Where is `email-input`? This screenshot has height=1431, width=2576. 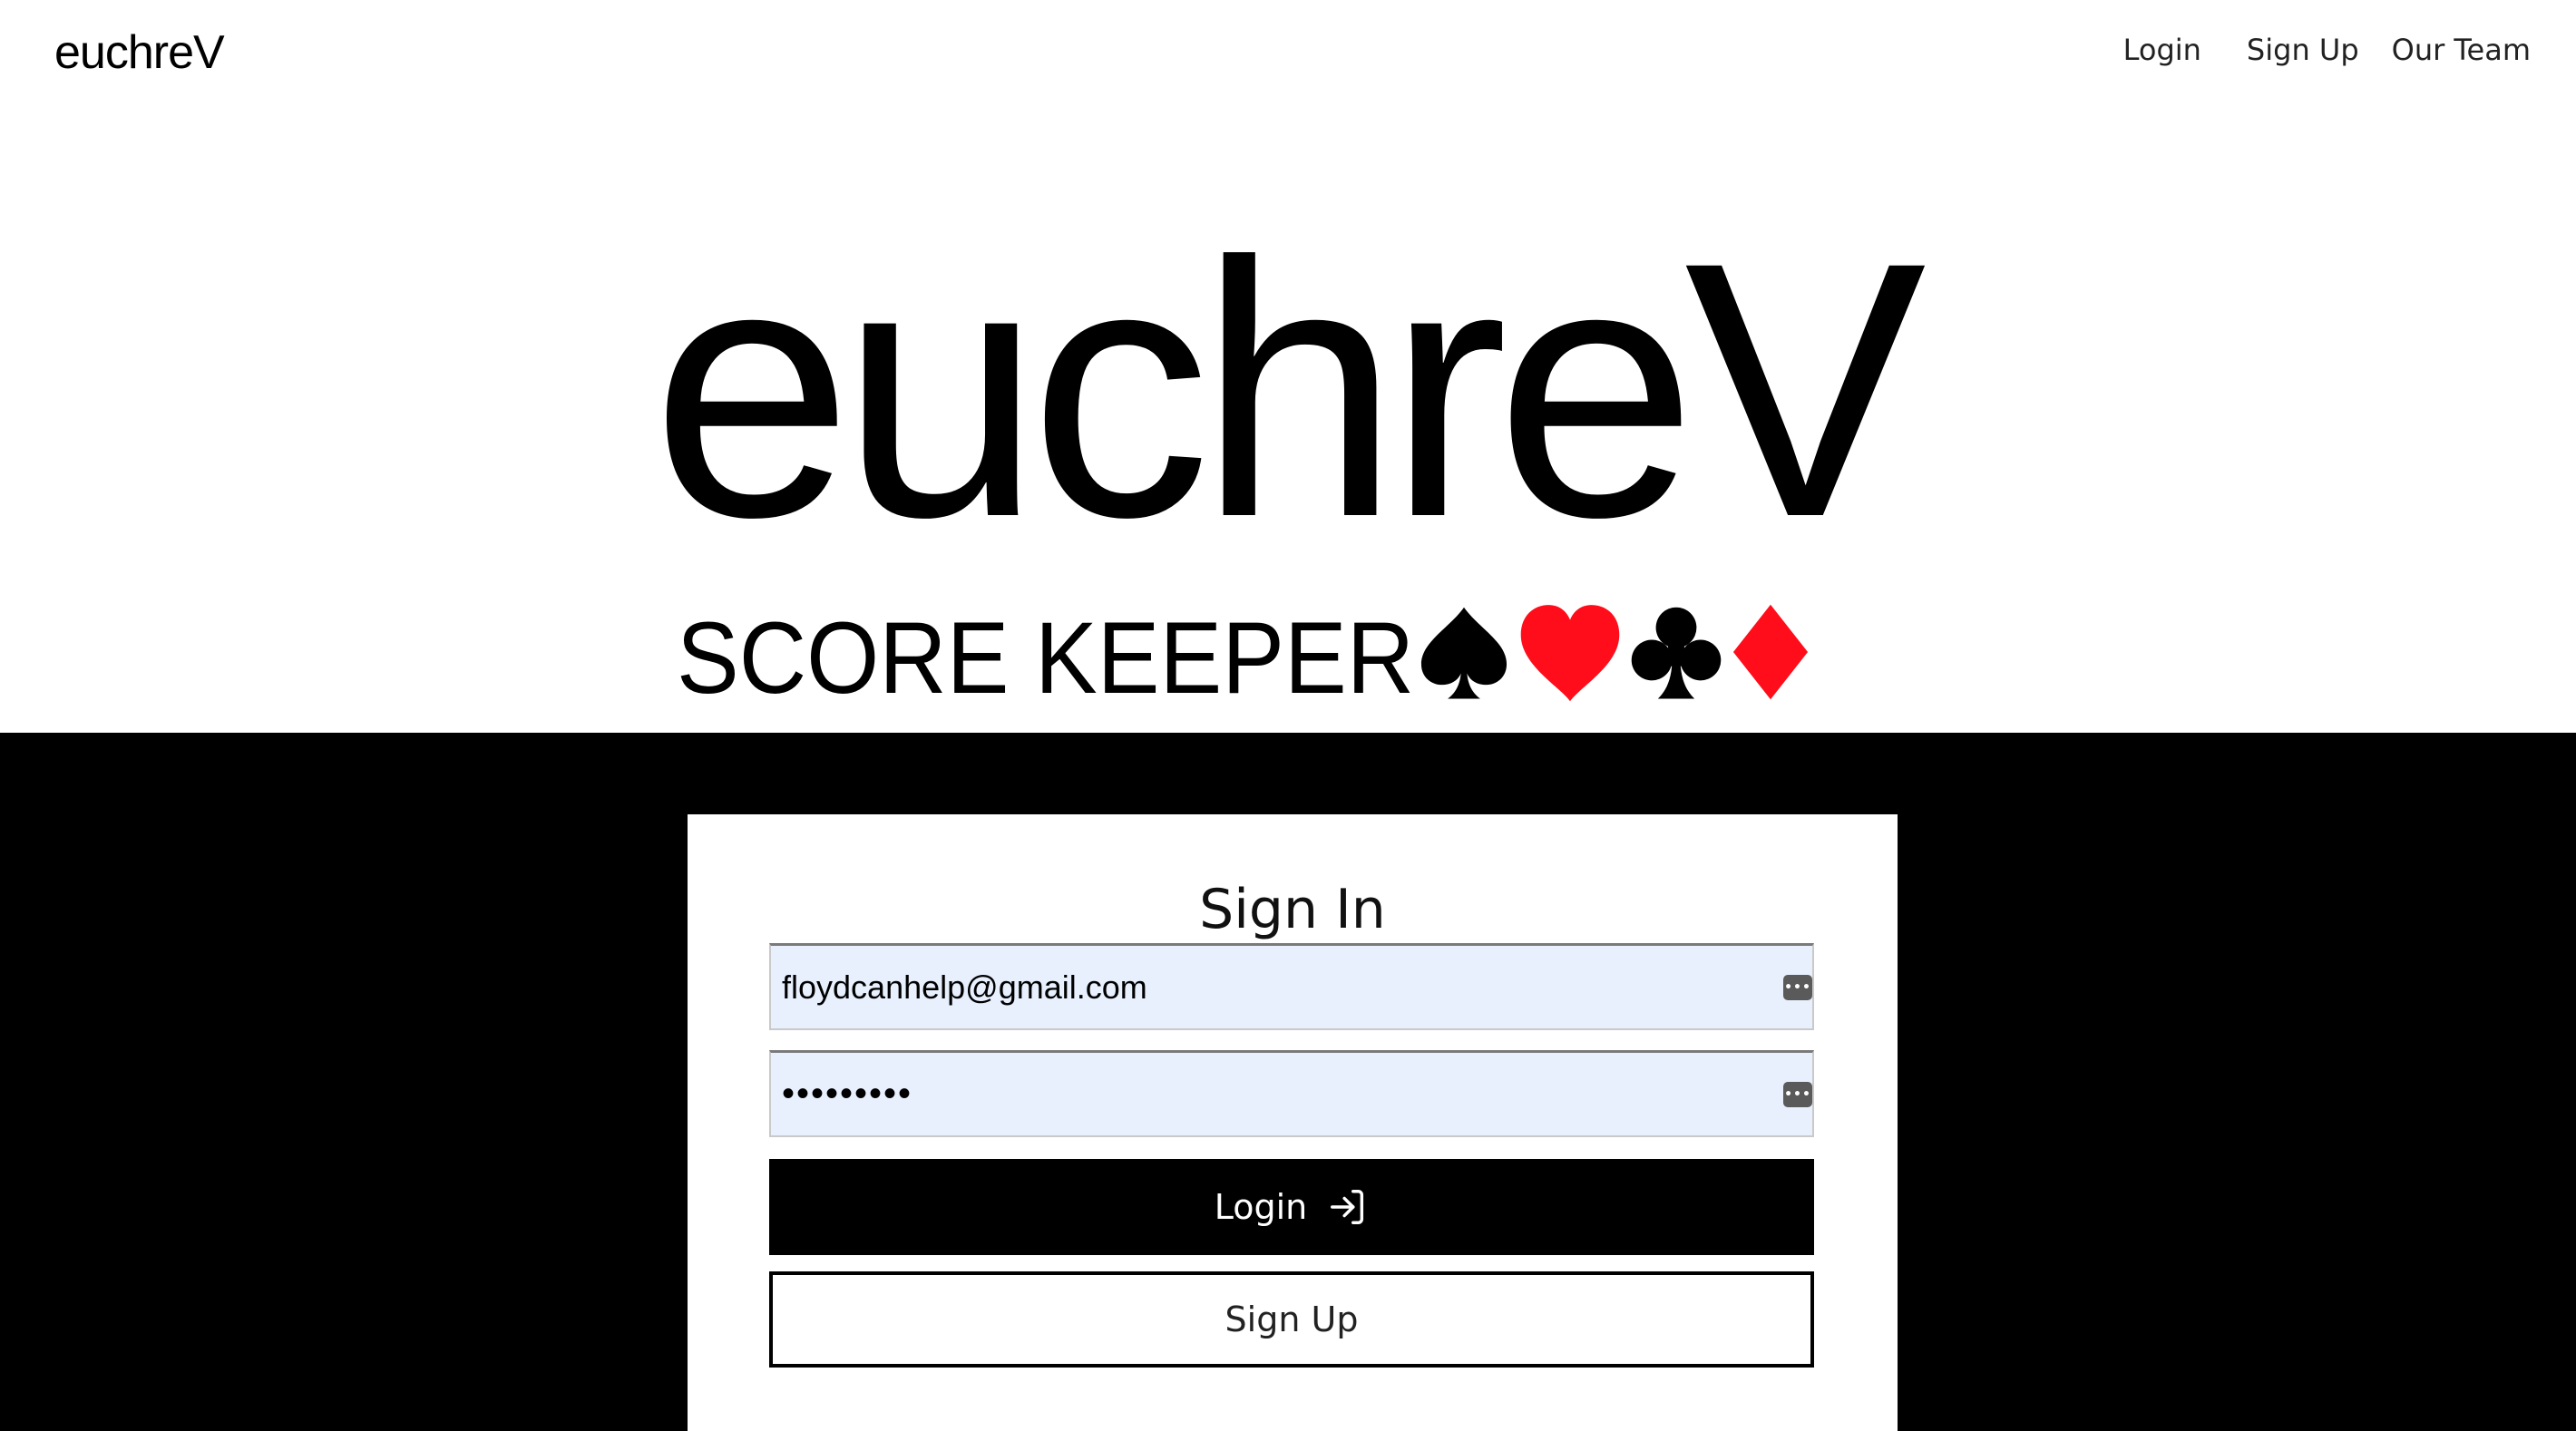
email-input is located at coordinates (1291, 987).